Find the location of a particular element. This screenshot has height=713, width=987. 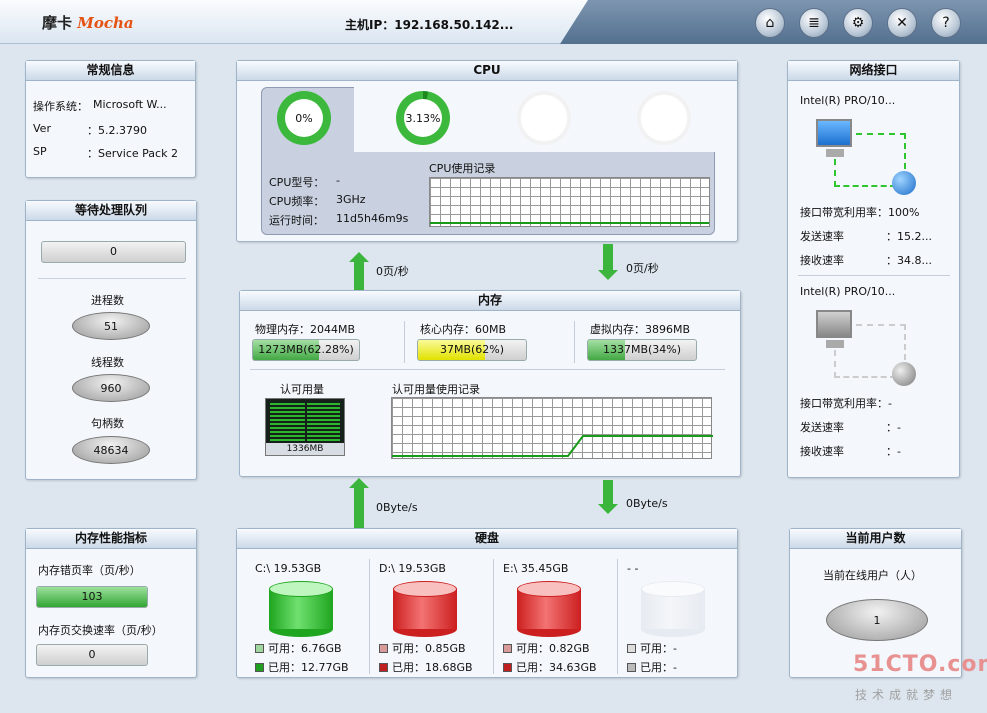

drive-1-name: D:\ 19.53GB is located at coordinates (412, 568).